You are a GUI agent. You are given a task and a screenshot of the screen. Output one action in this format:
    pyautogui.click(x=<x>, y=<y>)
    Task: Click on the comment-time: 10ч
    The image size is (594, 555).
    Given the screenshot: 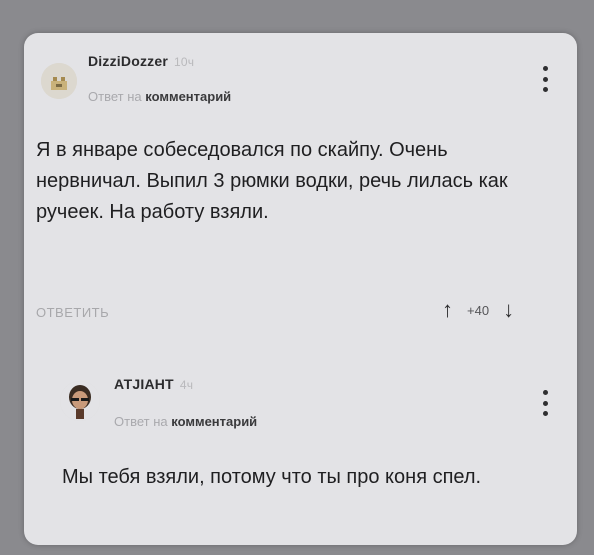 What is the action you would take?
    pyautogui.click(x=184, y=62)
    